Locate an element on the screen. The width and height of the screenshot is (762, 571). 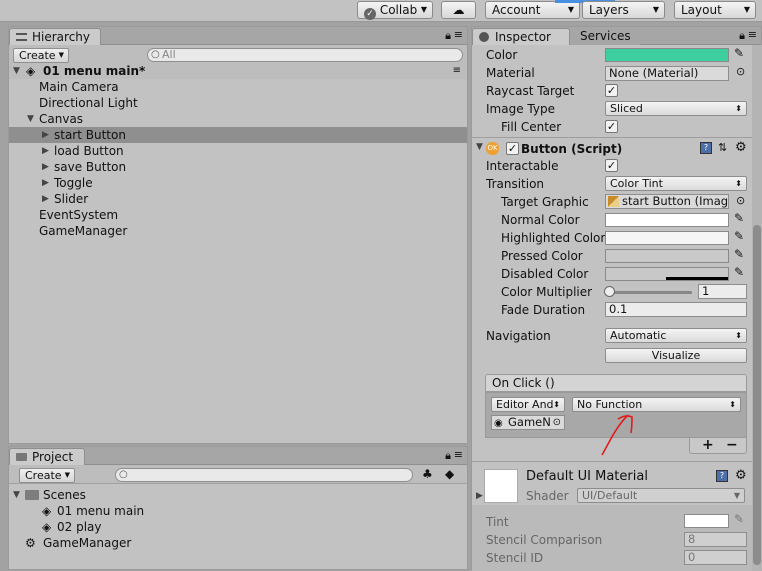
filter-type-icon: ♣ is located at coordinates (427, 474).